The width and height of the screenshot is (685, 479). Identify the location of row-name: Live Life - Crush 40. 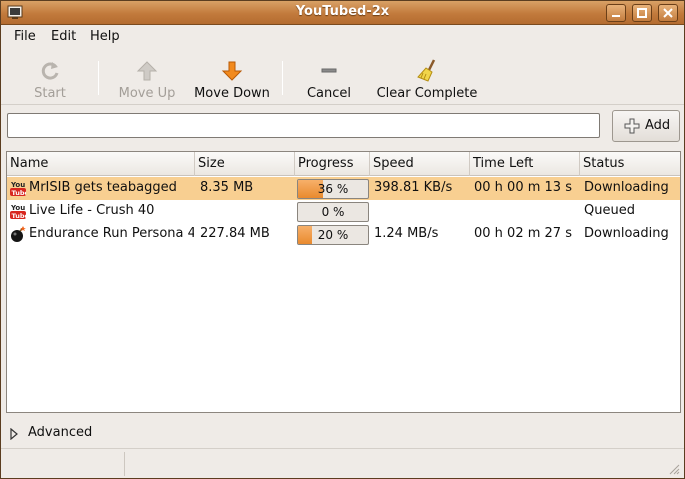
(92, 210).